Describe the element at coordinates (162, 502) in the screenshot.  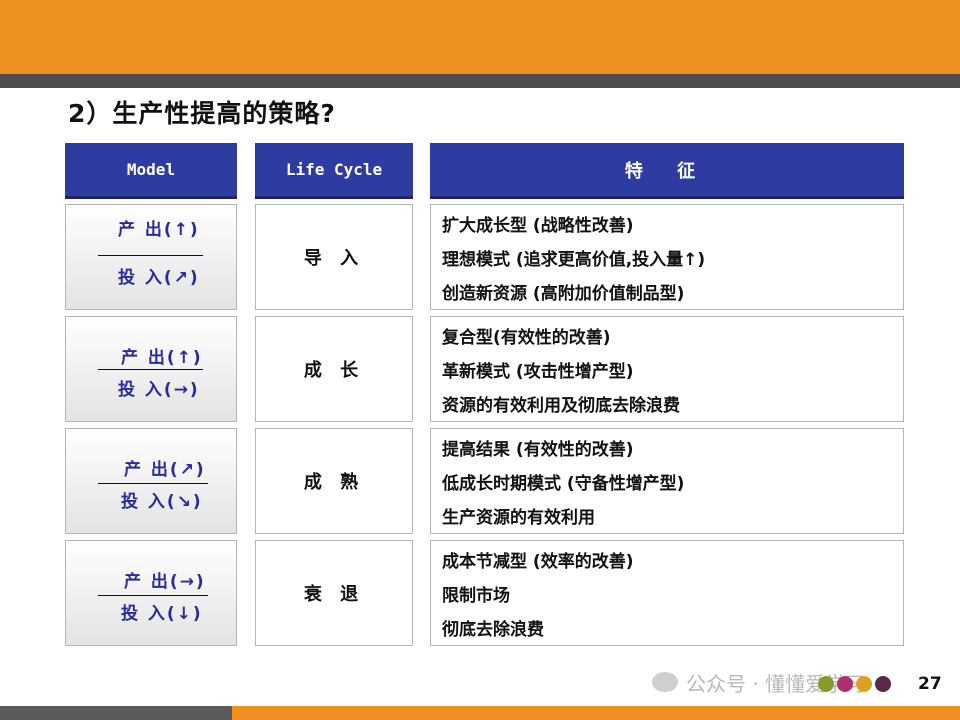
I see `input-label: 投 入(↘)` at that location.